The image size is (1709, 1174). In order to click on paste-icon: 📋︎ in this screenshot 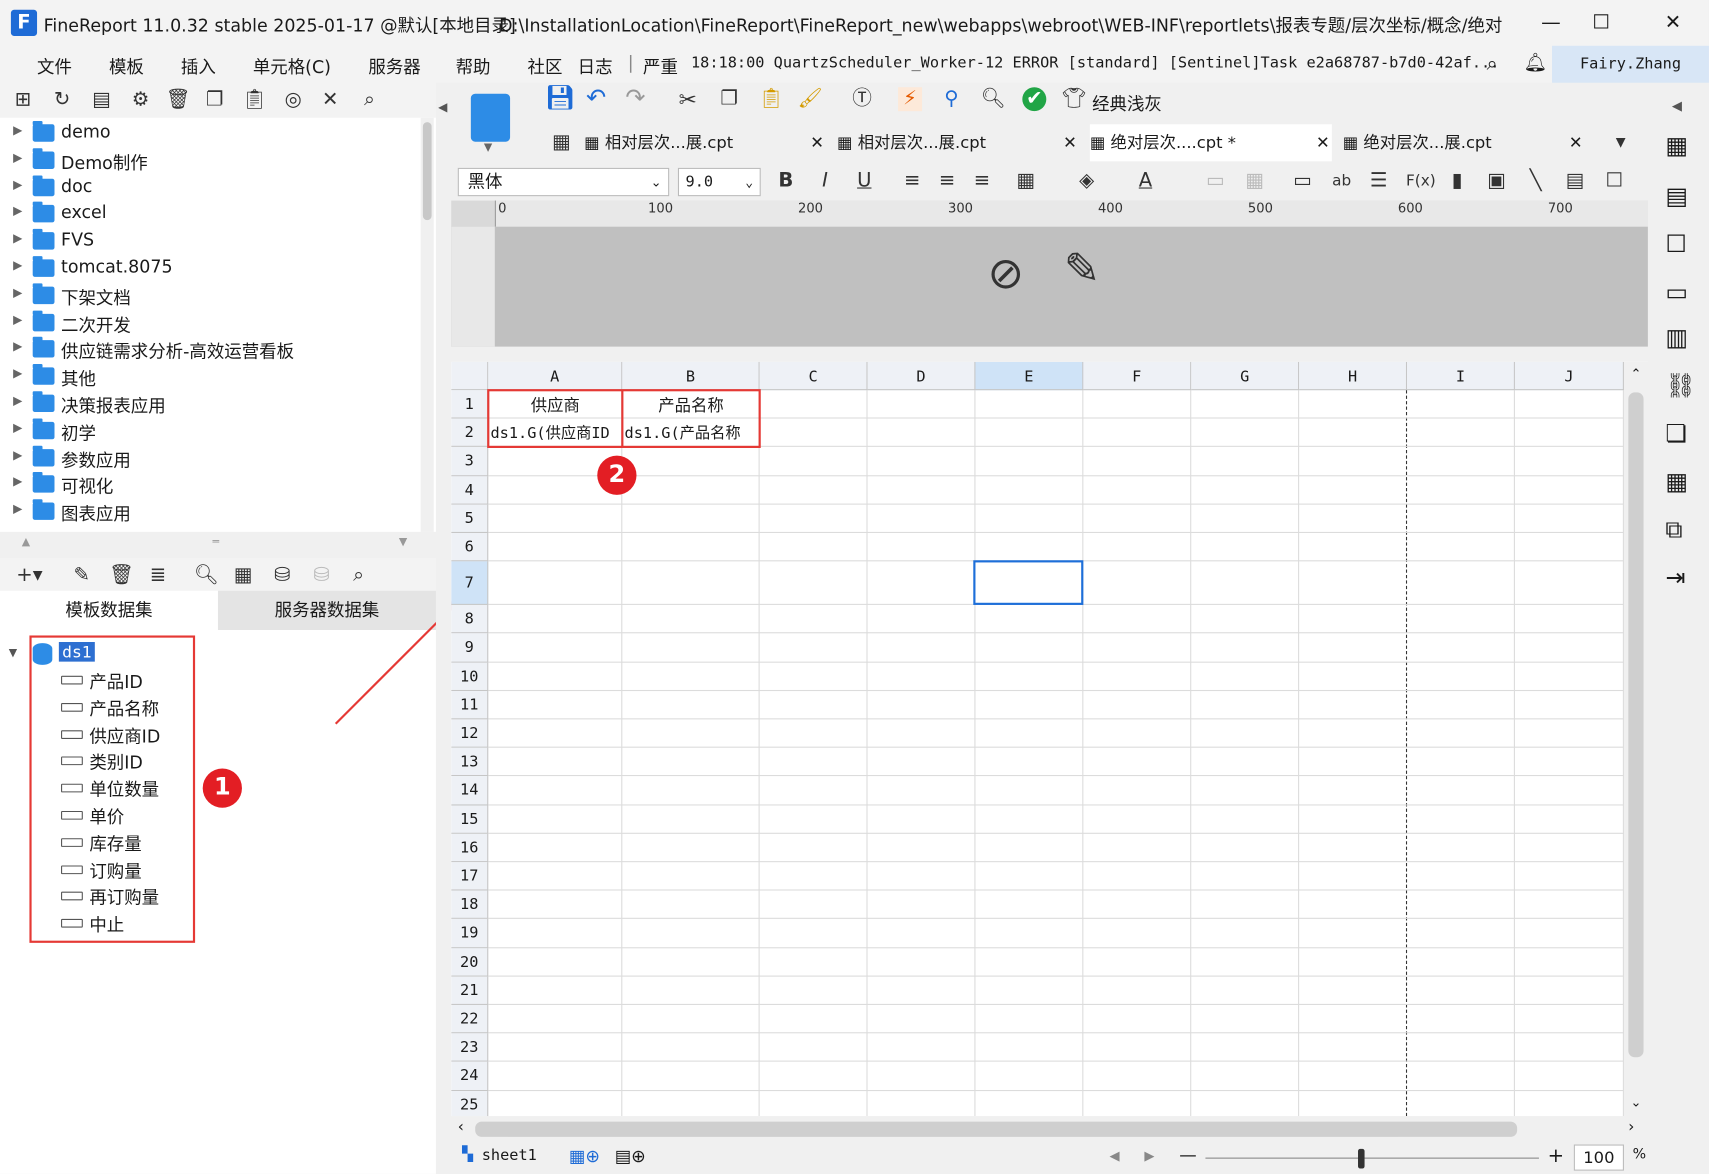, I will do `click(771, 99)`.